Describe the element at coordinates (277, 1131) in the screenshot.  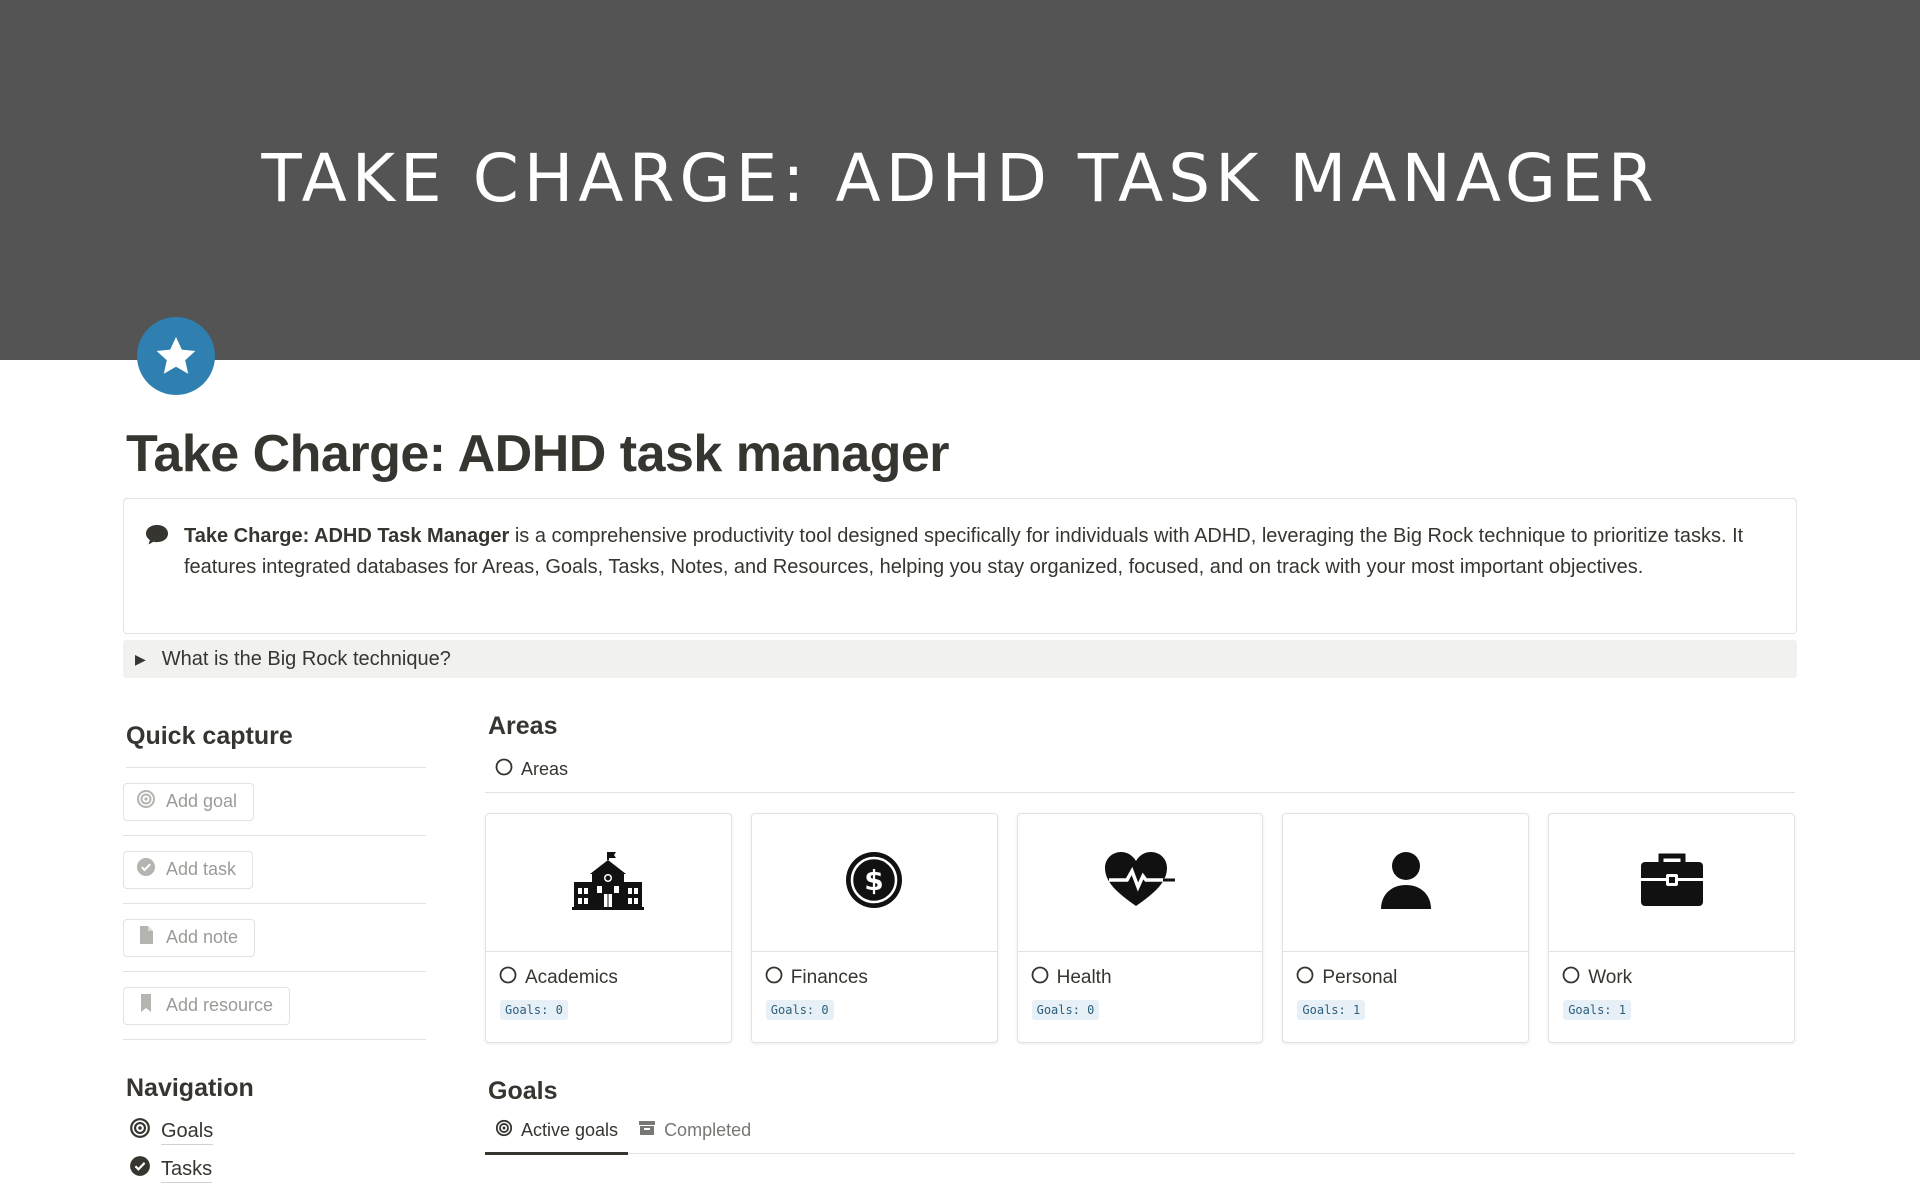
I see `nav-item-goals: Goals` at that location.